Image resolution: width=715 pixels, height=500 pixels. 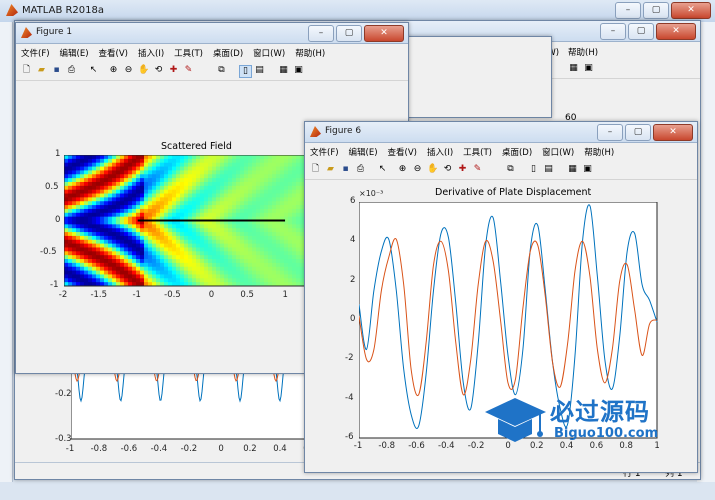 I want to click on bg-minimize-button: –, so click(x=613, y=31).